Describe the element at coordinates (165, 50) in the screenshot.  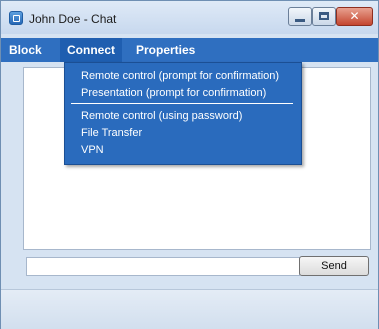
I see `menu-properties: Properties` at that location.